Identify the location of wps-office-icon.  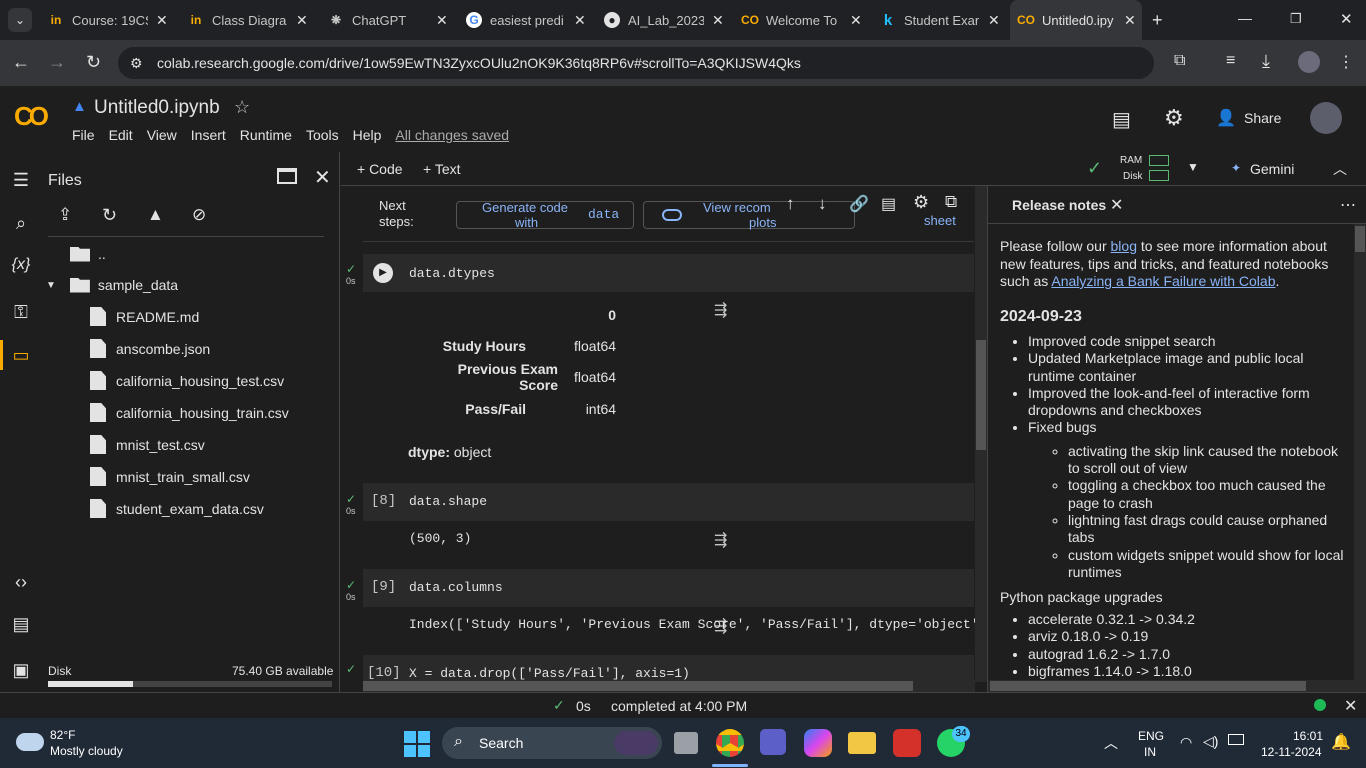
(907, 743).